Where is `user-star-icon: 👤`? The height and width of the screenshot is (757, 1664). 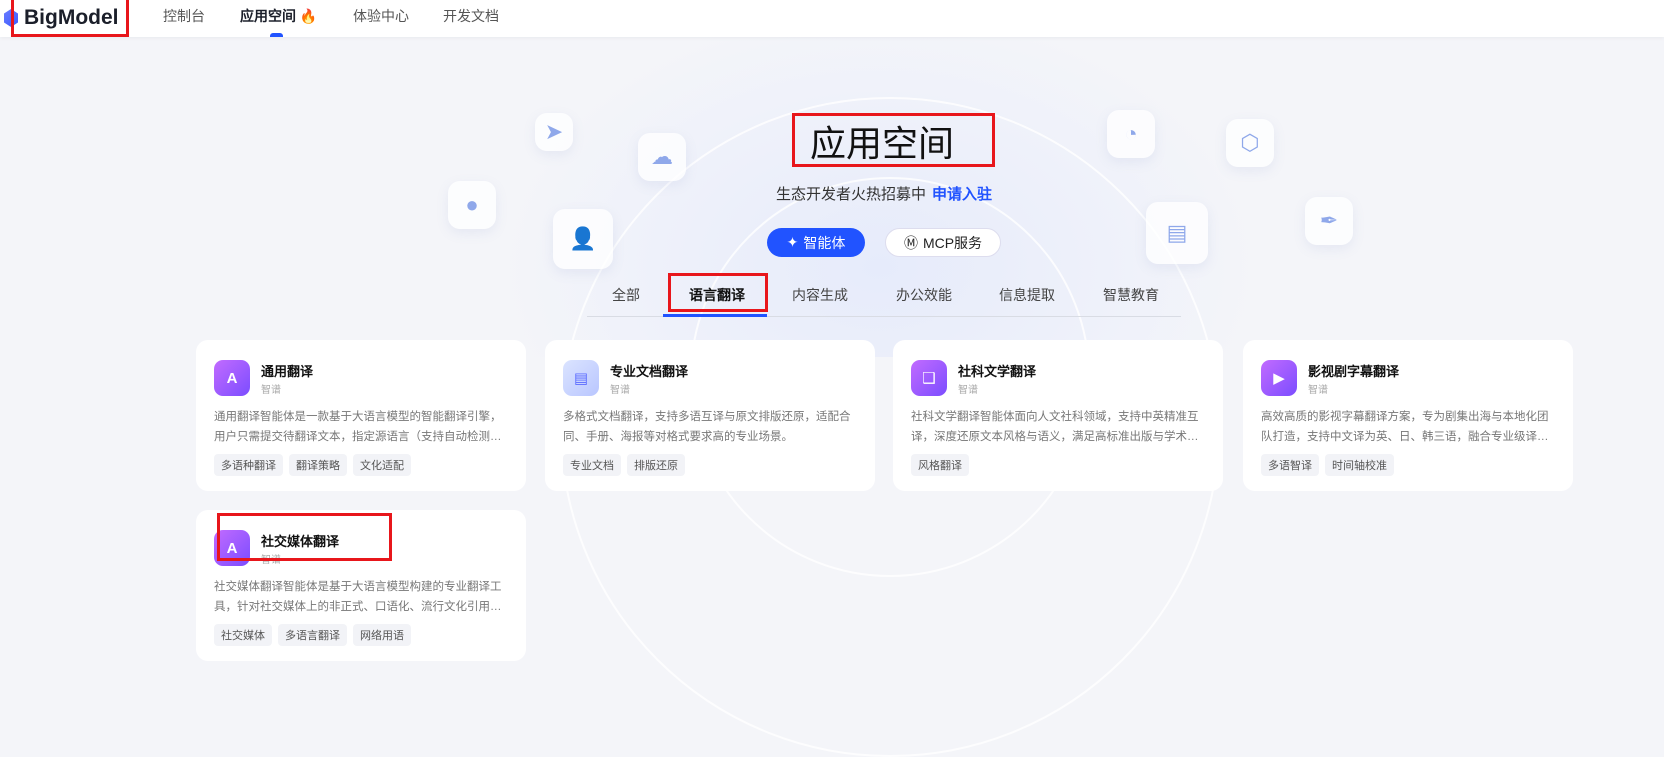
user-star-icon: 👤 is located at coordinates (583, 239).